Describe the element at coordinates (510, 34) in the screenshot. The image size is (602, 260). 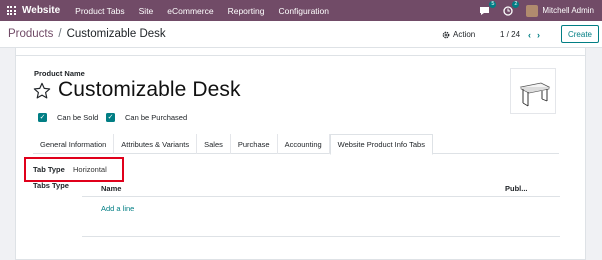
I see `pager-value: 1 / 24` at that location.